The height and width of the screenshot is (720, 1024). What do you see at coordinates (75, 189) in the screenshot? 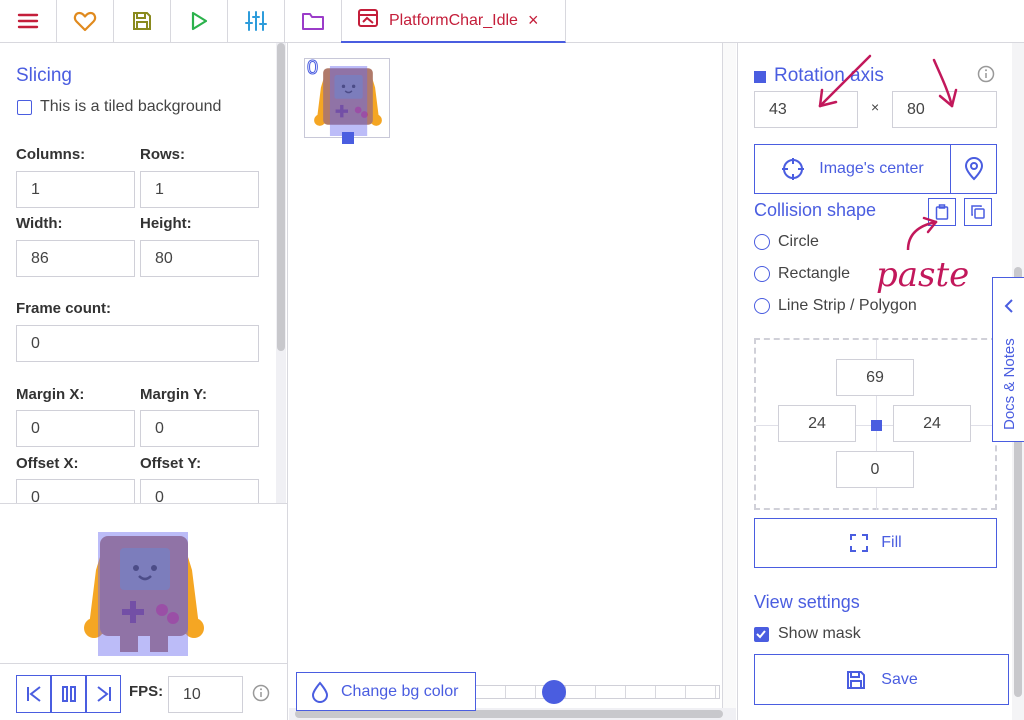
I see `columns-input: 1` at bounding box center [75, 189].